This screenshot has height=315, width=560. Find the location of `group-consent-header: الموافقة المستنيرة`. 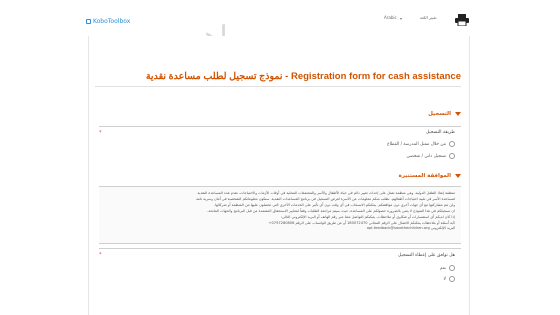

group-consent-header: الموافقة المستنيرة is located at coordinates (430, 176).